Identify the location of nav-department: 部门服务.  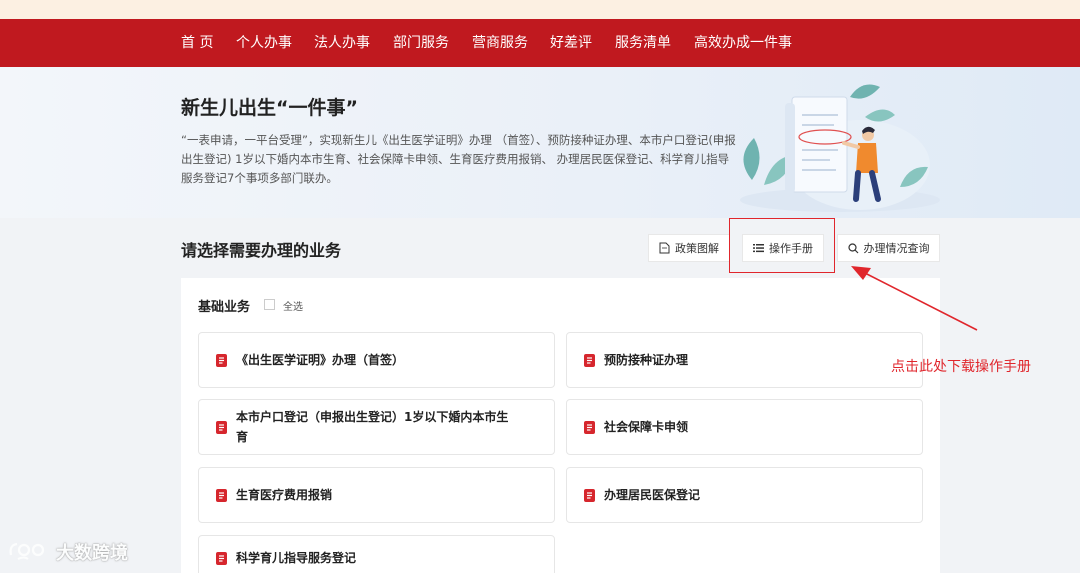
(421, 43).